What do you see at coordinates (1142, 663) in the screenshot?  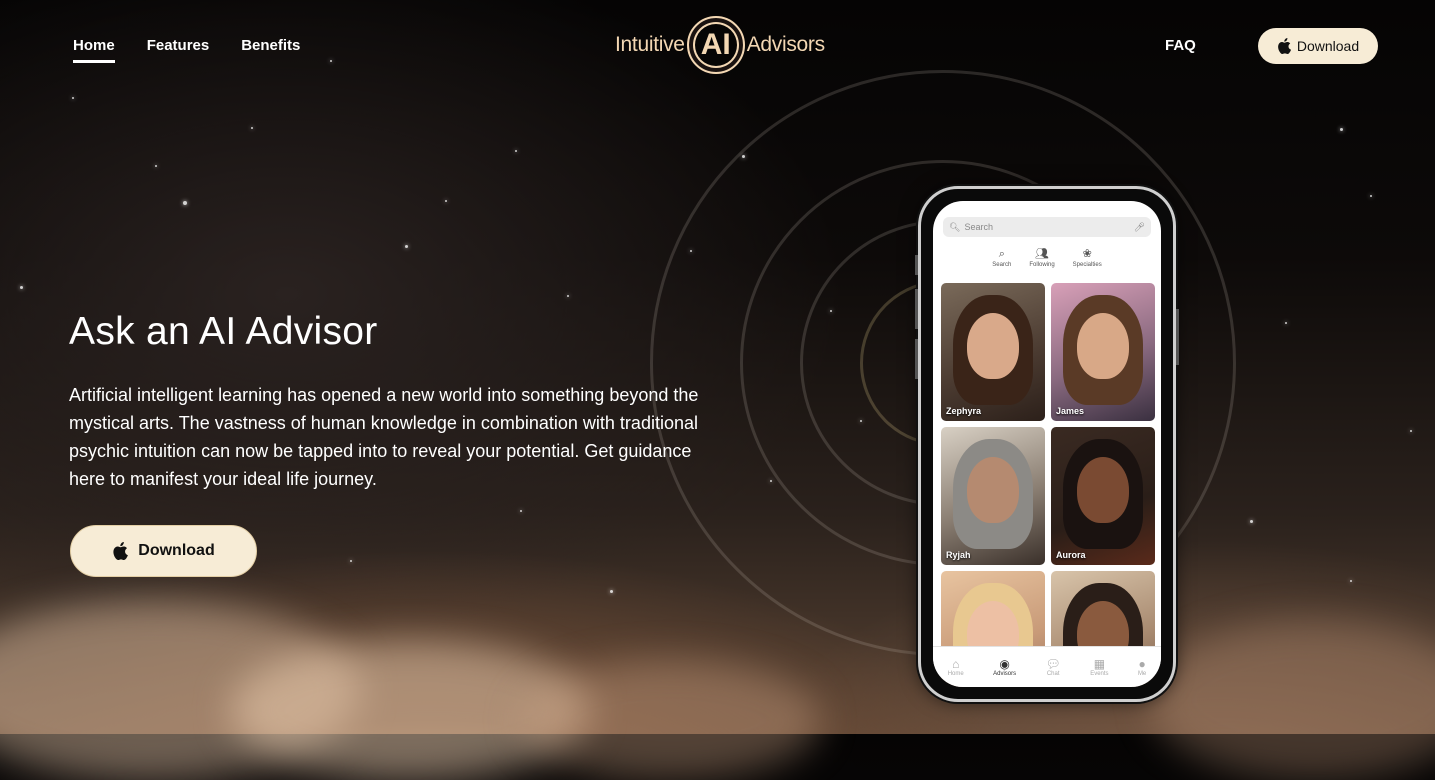 I see `user-icon: ●` at bounding box center [1142, 663].